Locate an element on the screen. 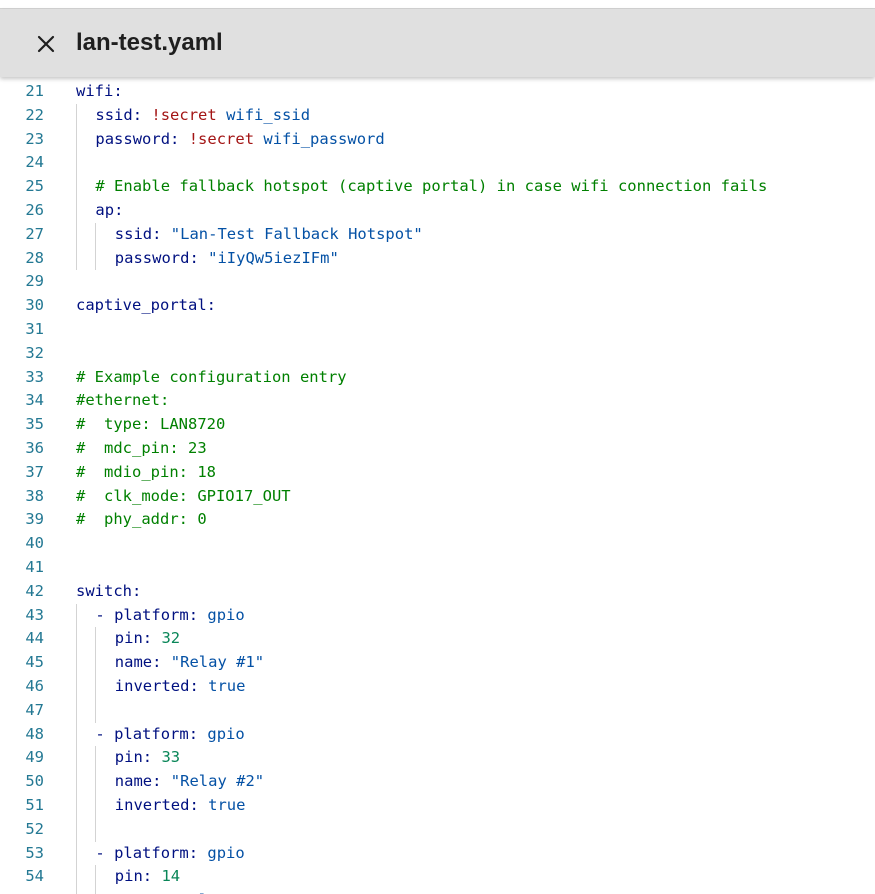  yaml-key: ssid is located at coordinates (133, 233).